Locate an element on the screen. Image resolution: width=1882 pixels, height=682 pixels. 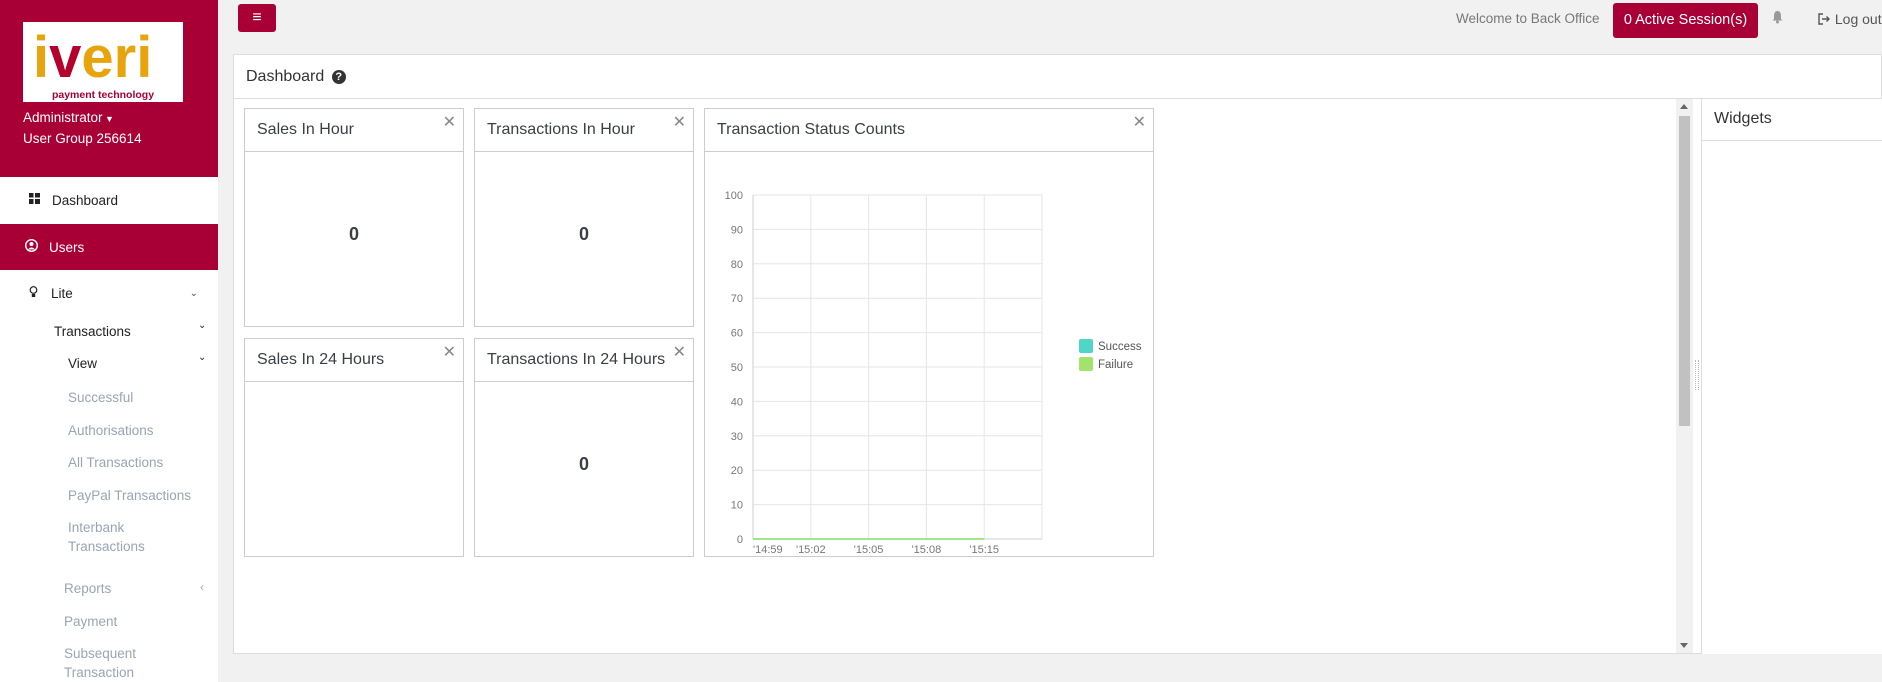
x-tick-label: '15:15 is located at coordinates (984, 550).